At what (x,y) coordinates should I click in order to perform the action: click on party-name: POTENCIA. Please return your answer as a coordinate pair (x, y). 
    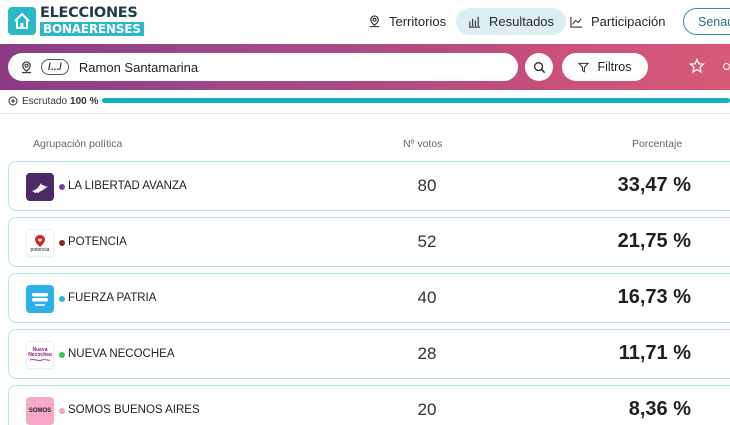
    Looking at the image, I should click on (97, 242).